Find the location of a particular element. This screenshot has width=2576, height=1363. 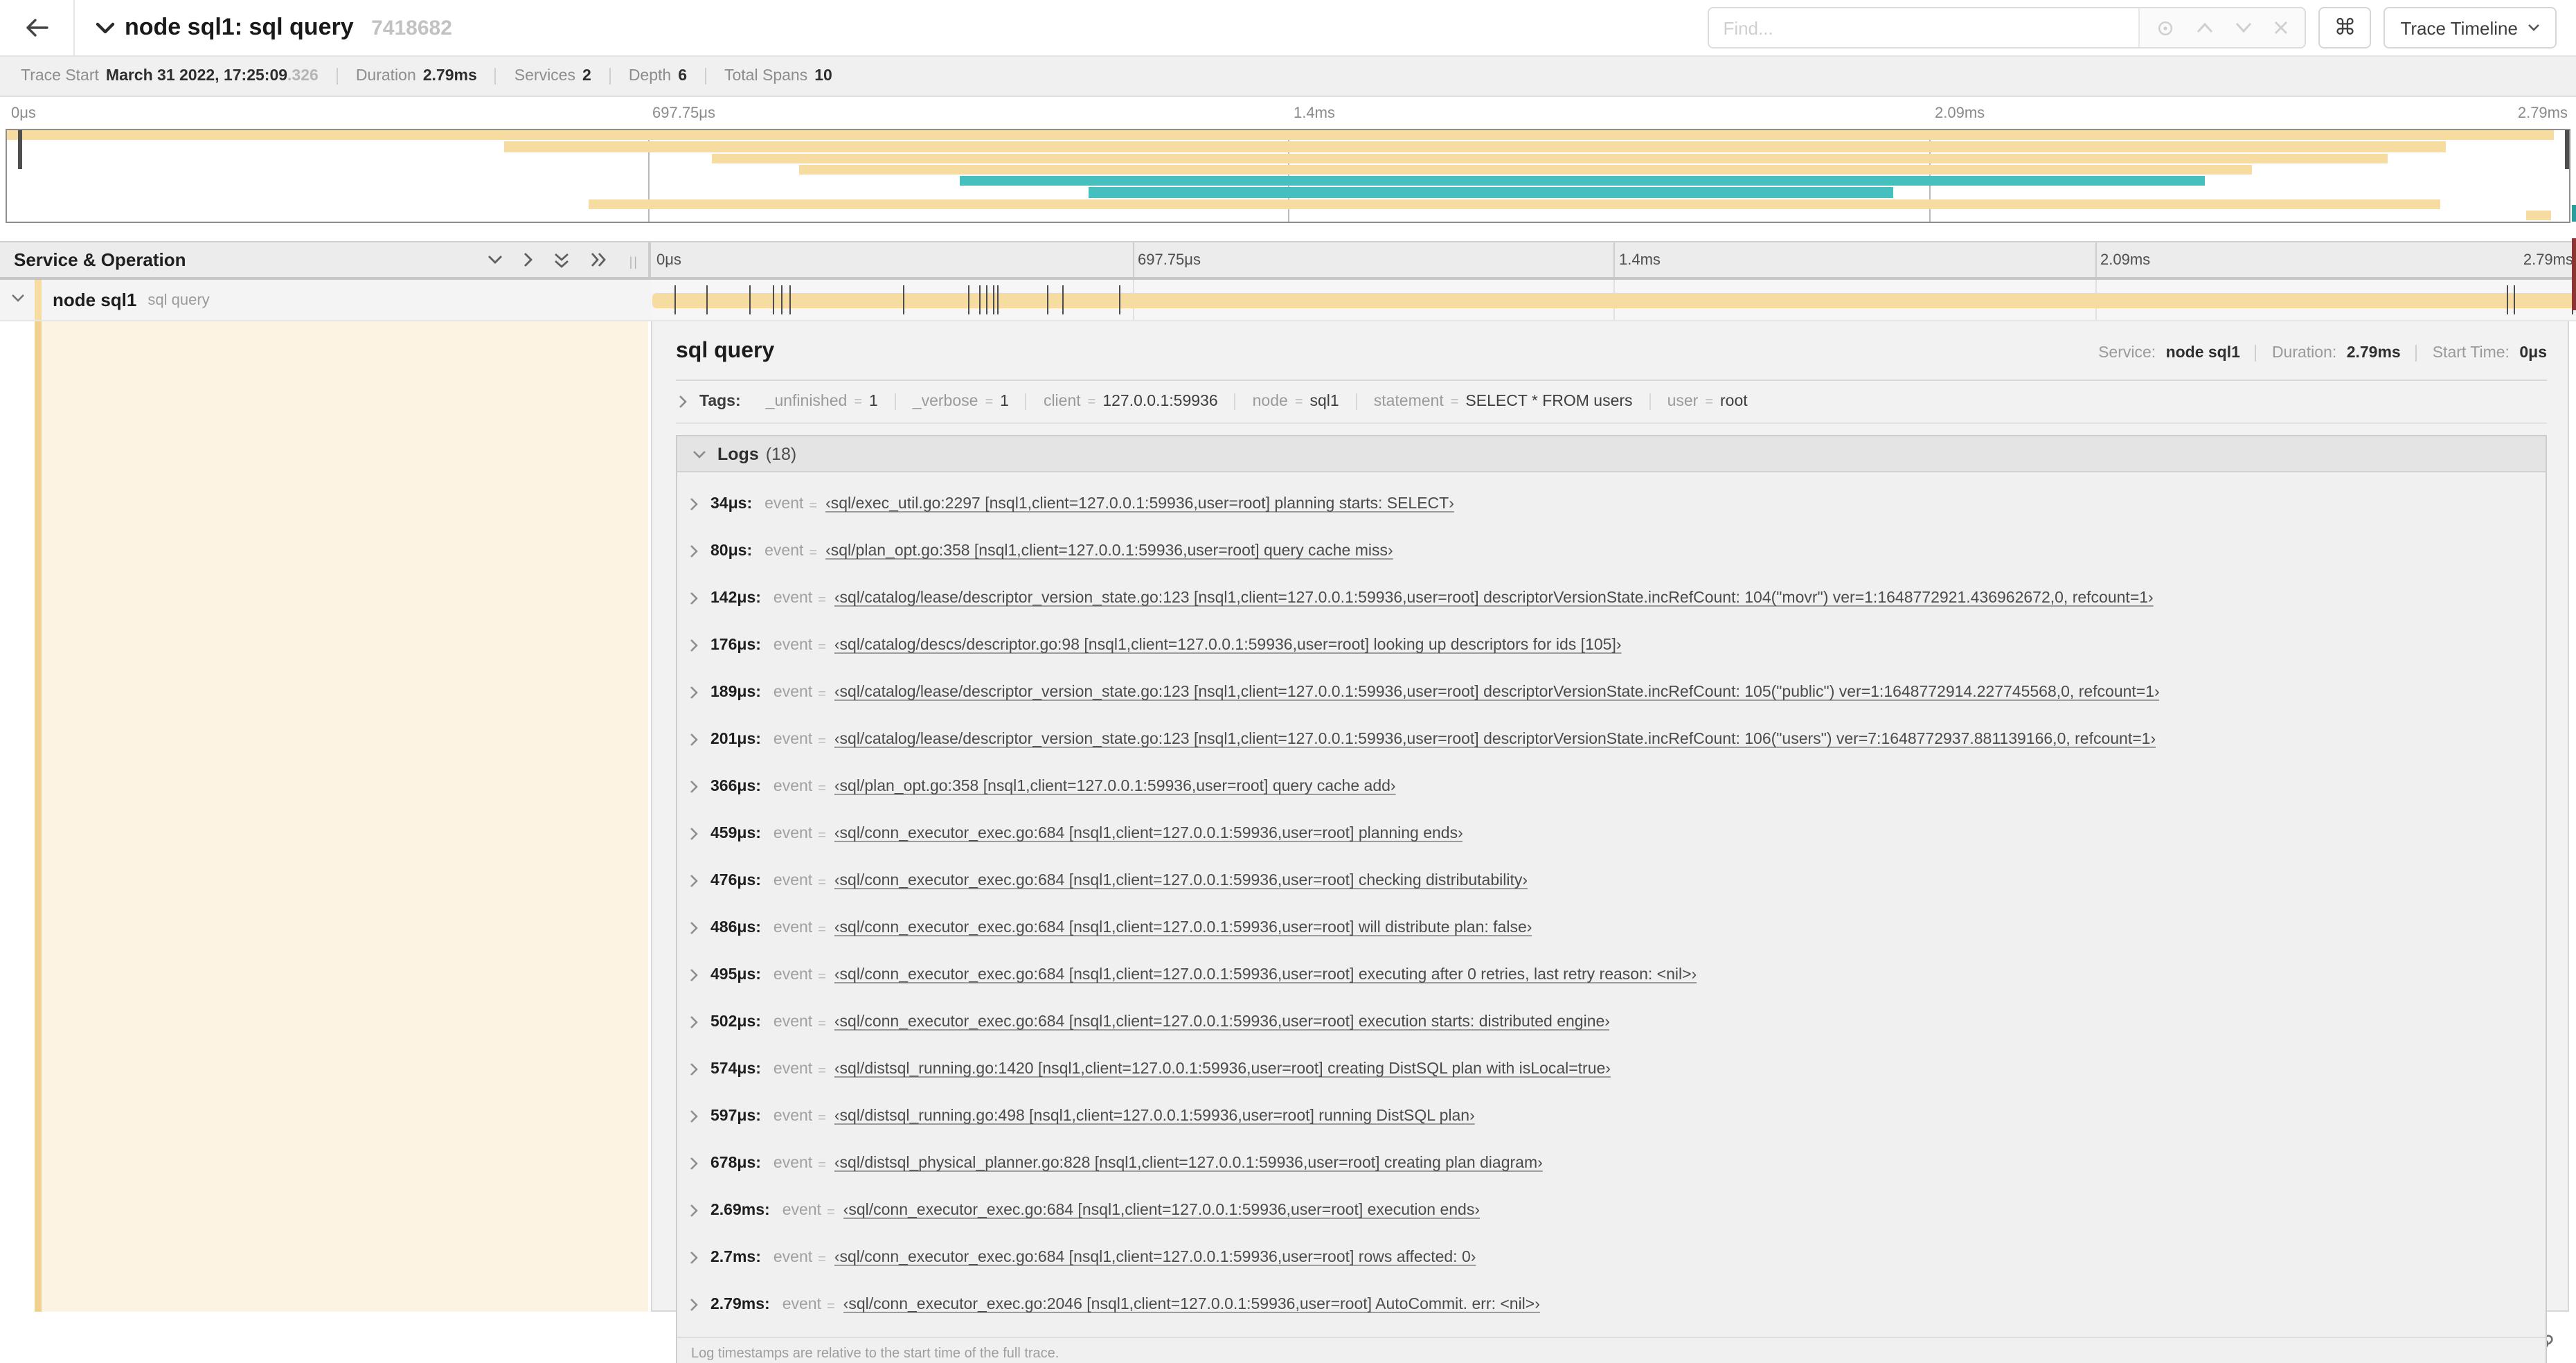

meta-value: 10 is located at coordinates (823, 76).